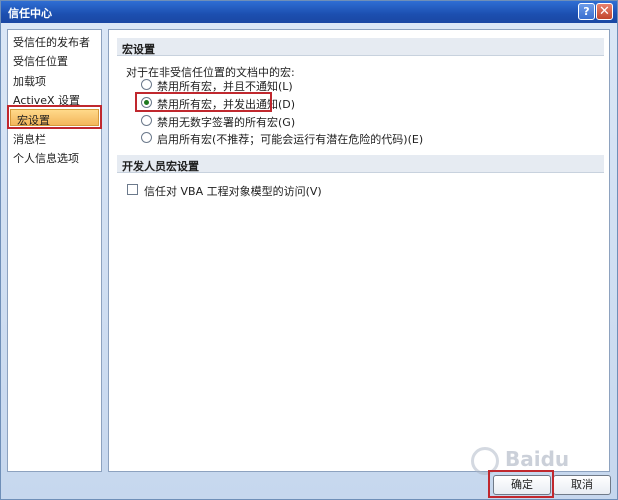 The image size is (618, 500). Describe the element at coordinates (53, 156) in the screenshot. I see `sidebar-item-privacy-options: 个人信息选项` at that location.